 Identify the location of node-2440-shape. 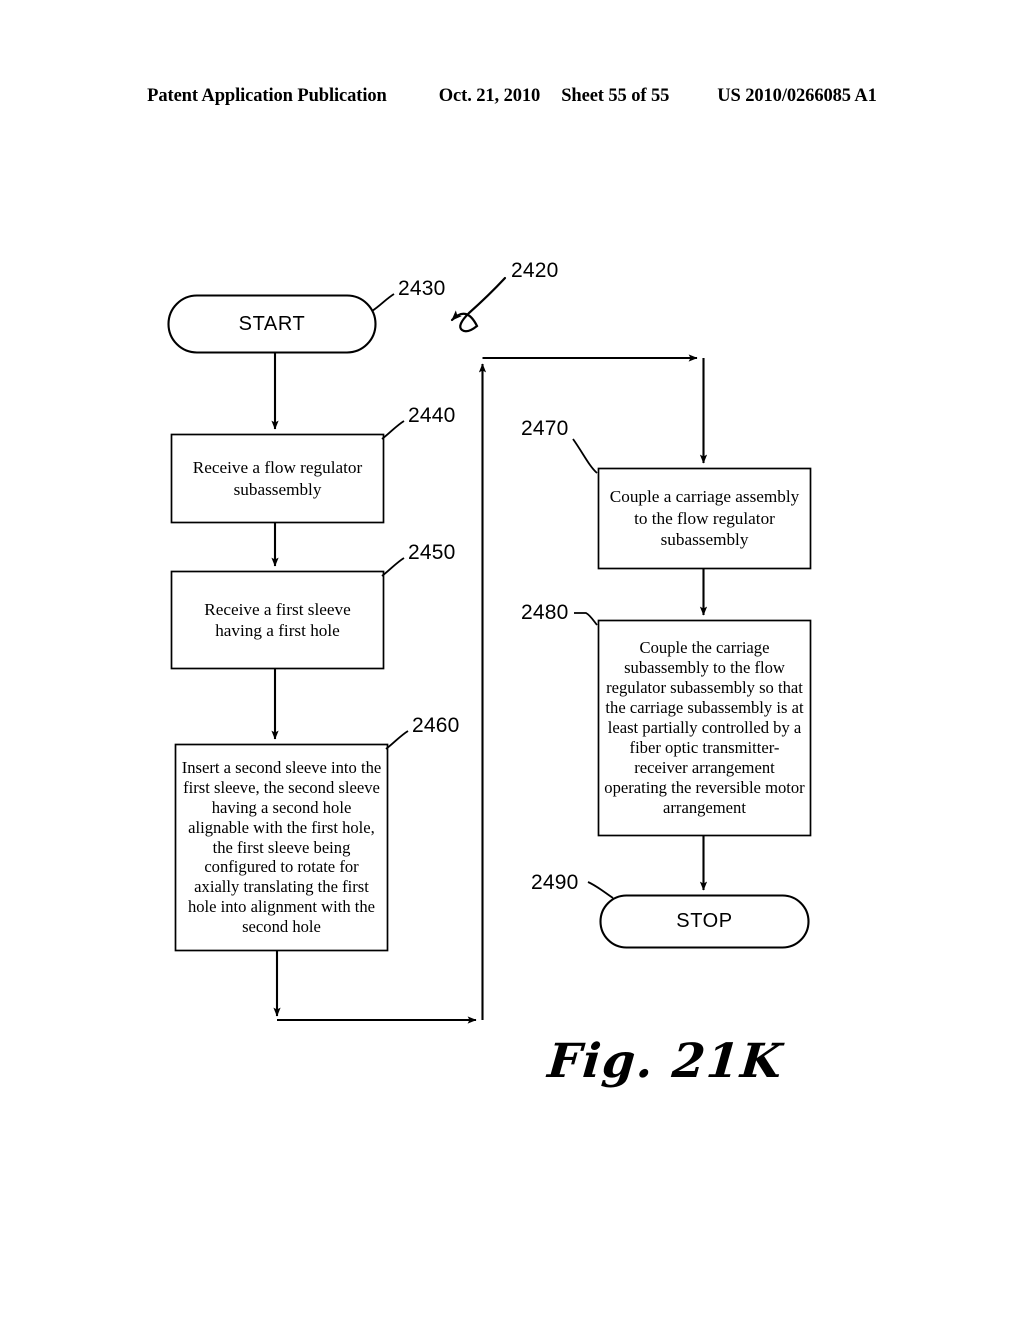
(277, 478).